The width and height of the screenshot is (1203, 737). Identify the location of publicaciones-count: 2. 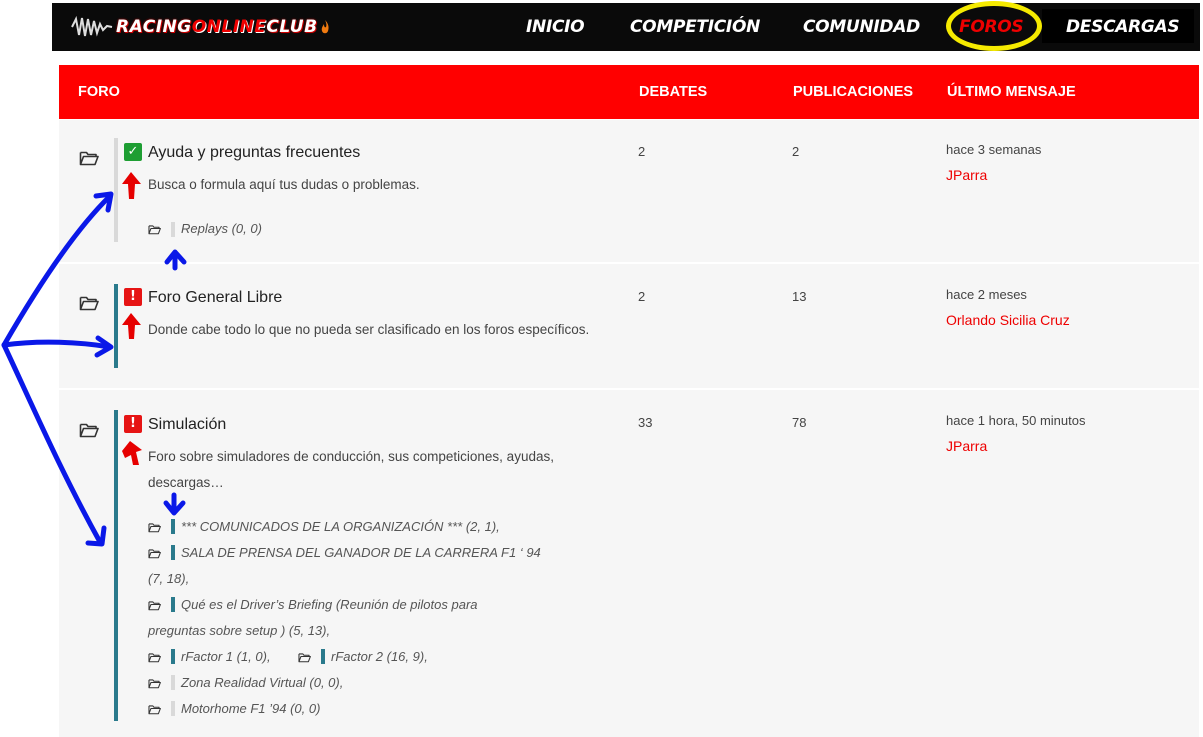
(796, 151).